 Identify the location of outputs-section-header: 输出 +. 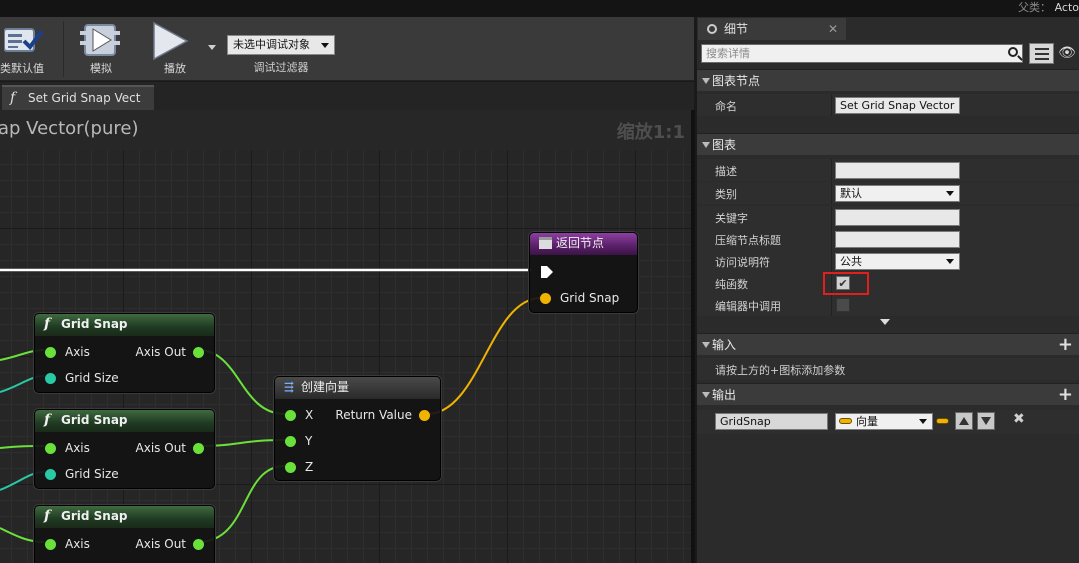
(888, 394).